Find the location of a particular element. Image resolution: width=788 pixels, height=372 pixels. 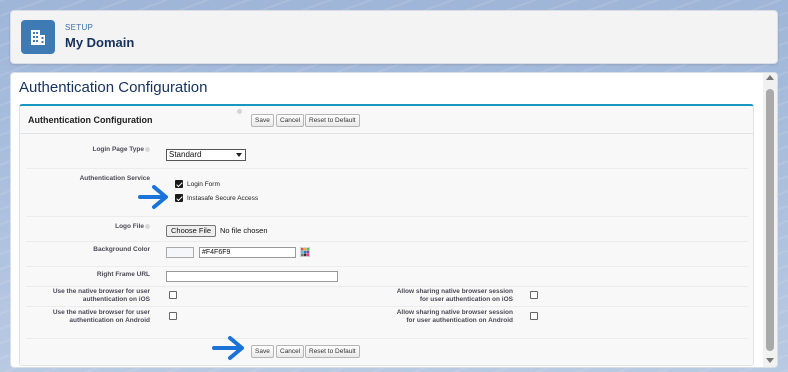

instasafe-checkbox is located at coordinates (179, 198).